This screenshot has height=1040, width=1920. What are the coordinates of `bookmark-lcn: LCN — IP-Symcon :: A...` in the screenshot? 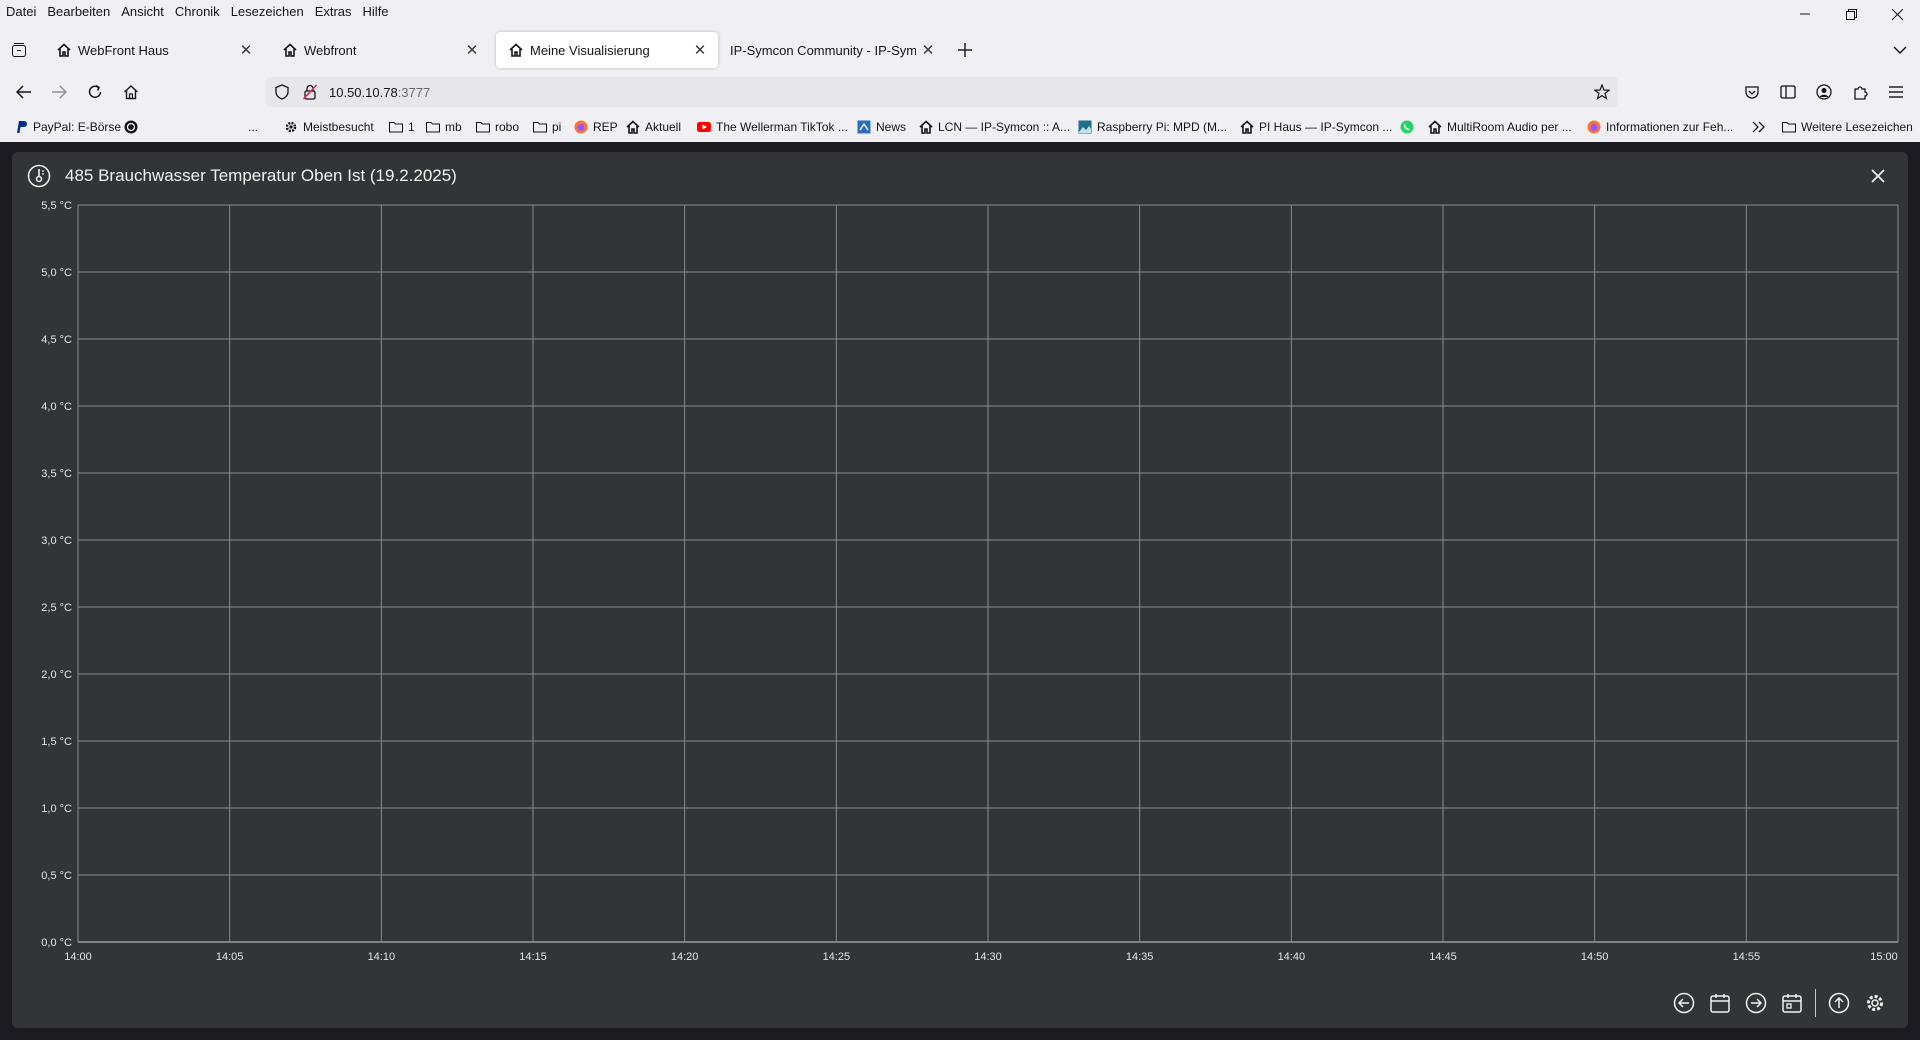 It's located at (994, 127).